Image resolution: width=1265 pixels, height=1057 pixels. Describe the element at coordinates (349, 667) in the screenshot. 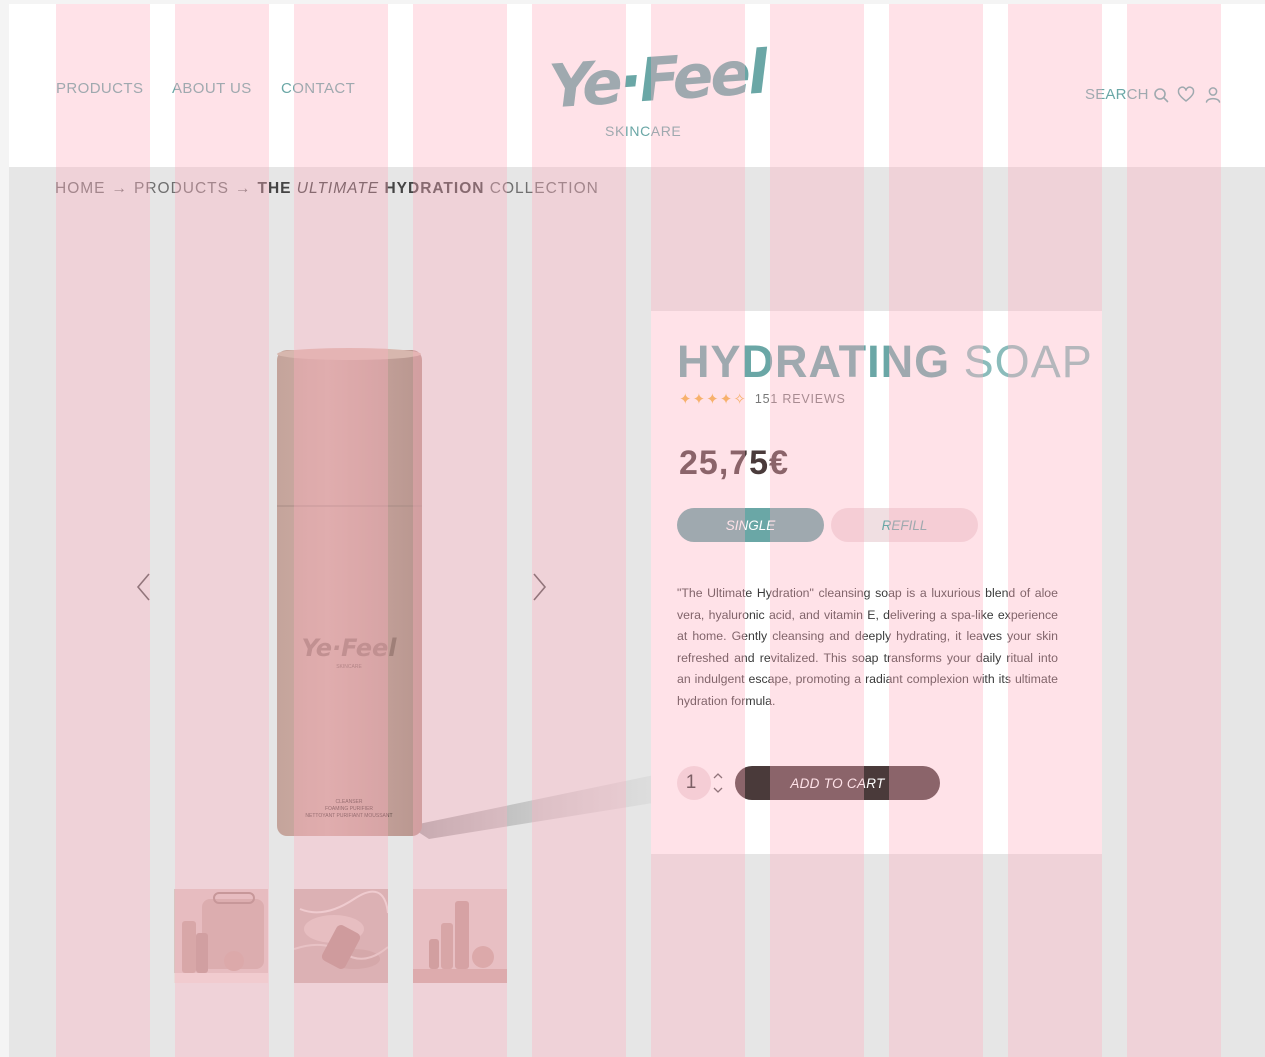

I see `bottle-logo-sub: SKINCARE` at that location.